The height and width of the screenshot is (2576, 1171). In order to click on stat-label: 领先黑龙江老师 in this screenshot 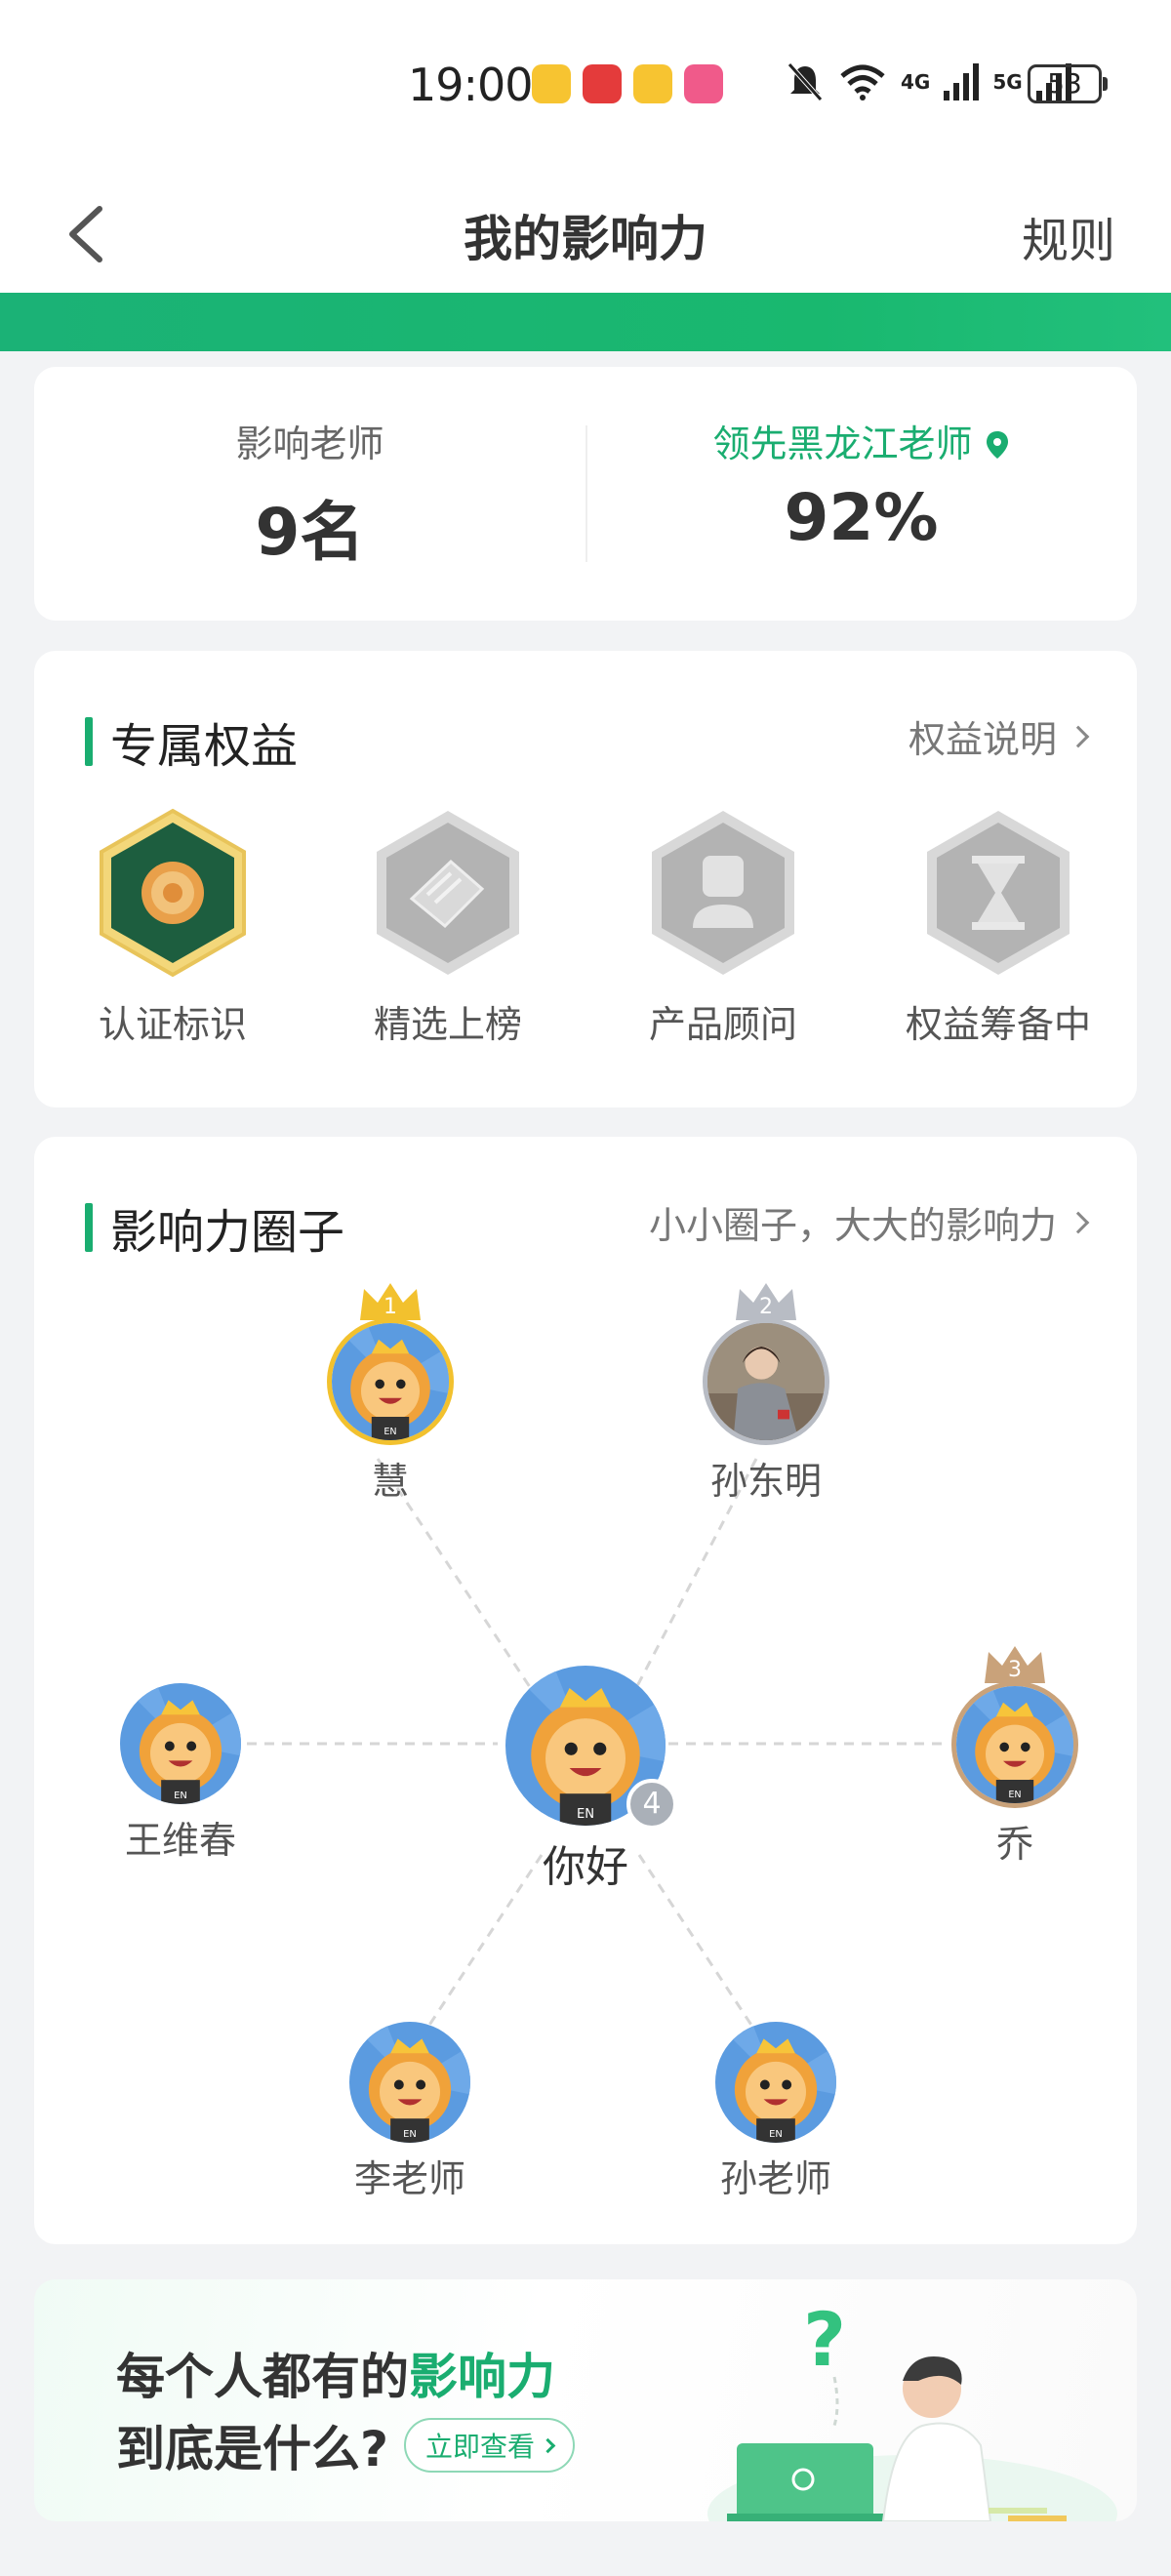, I will do `click(861, 439)`.